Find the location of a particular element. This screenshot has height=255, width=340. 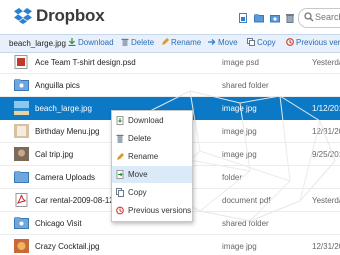

folder-icon is located at coordinates (21, 177).